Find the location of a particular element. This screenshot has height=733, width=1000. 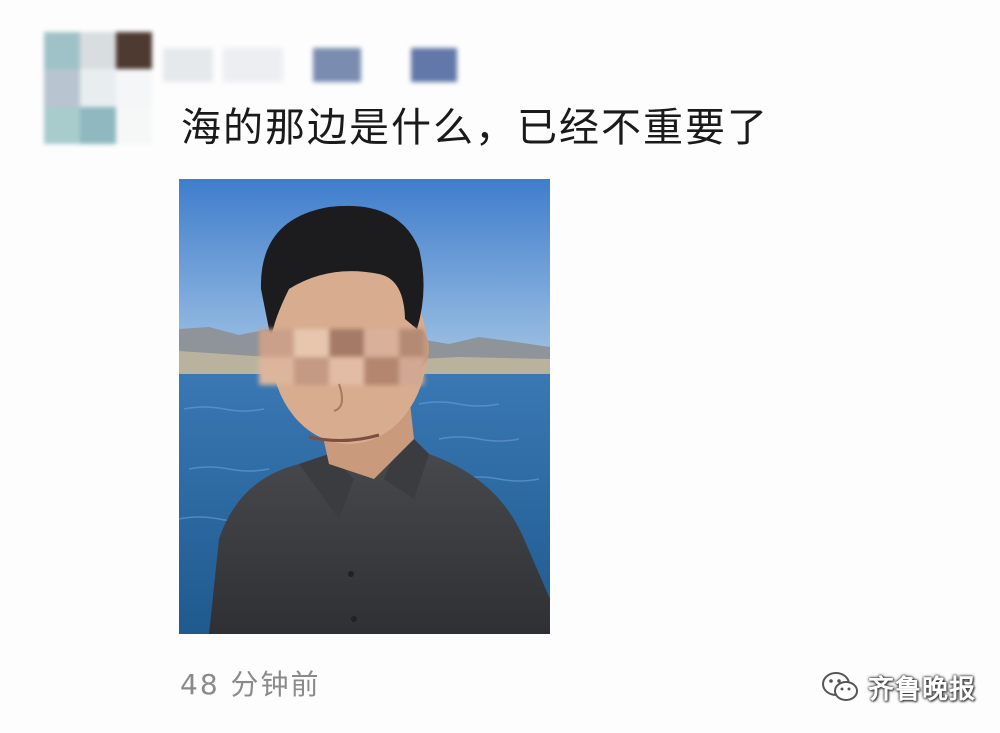

wechat-icon is located at coordinates (839, 686).